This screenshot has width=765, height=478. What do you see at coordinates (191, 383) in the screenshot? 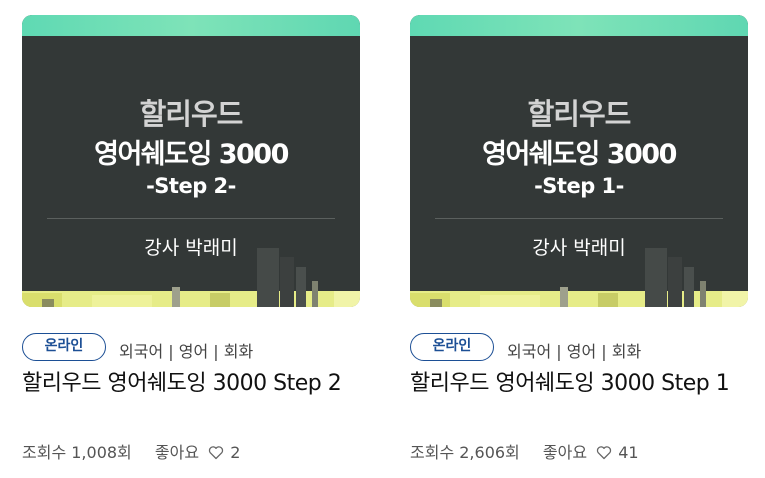
I see `course-title: 할리우드 영어쉐도잉 3000 Step 2` at bounding box center [191, 383].